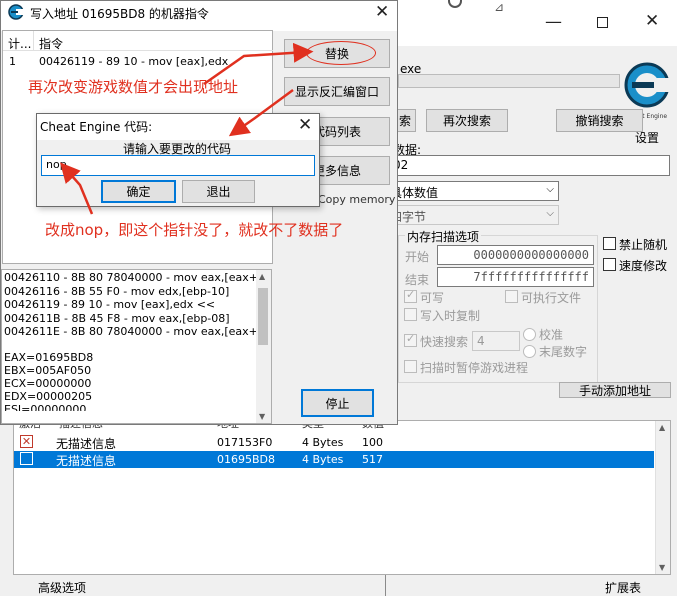  Describe the element at coordinates (258, 64) in the screenshot. I see `arrow-to-replace-icon` at that location.